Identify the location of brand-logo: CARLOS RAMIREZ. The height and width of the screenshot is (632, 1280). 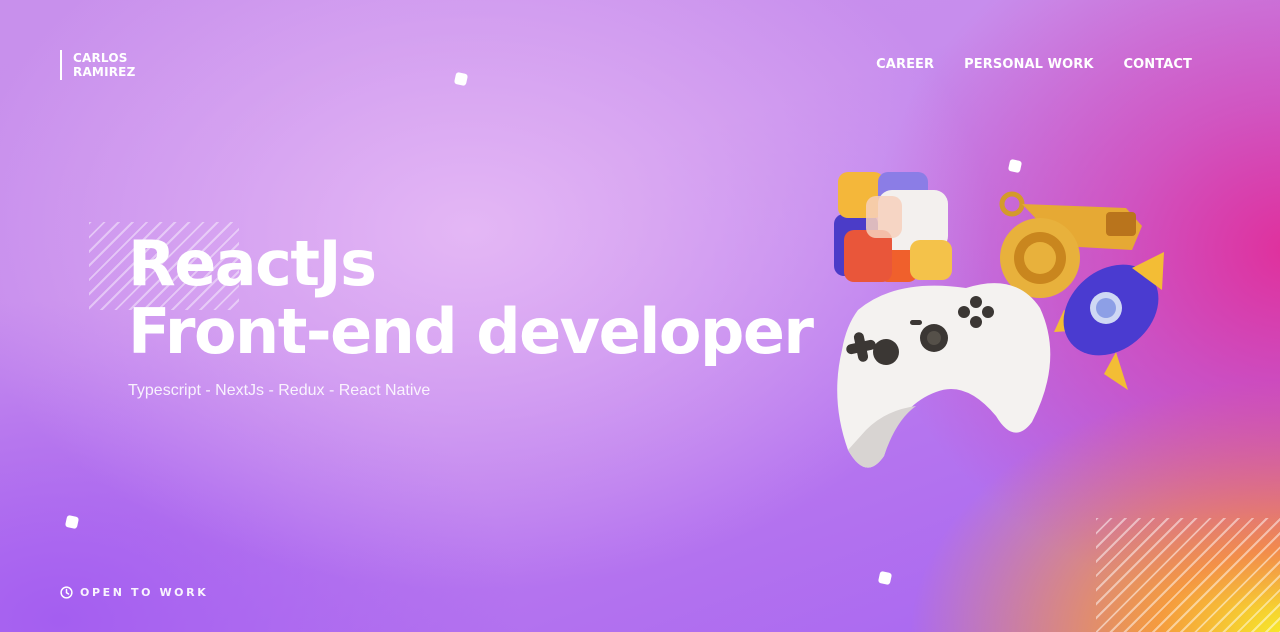
(97, 65).